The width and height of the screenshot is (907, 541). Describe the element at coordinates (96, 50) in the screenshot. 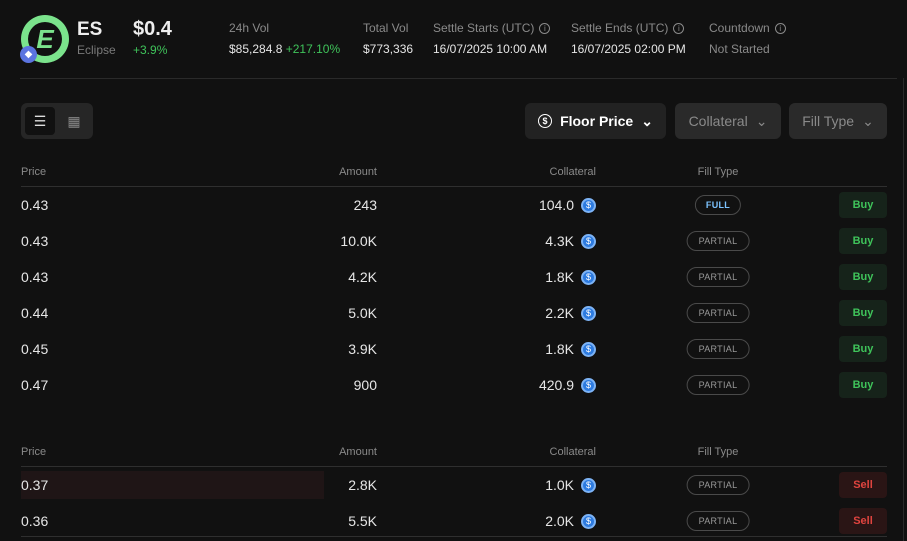

I see `token-name: Eclipse` at that location.